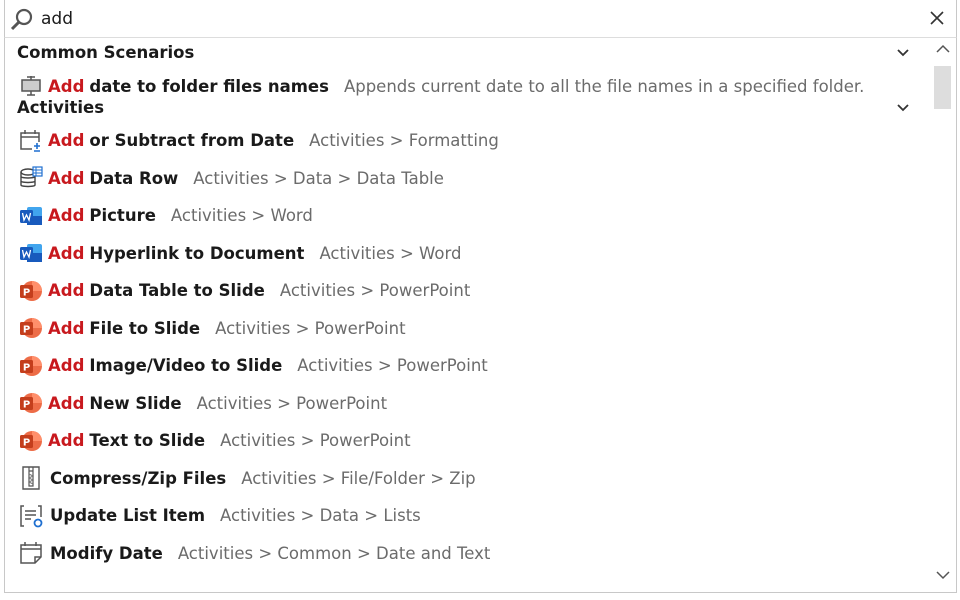  Describe the element at coordinates (21, 19) in the screenshot. I see `search-icon` at that location.